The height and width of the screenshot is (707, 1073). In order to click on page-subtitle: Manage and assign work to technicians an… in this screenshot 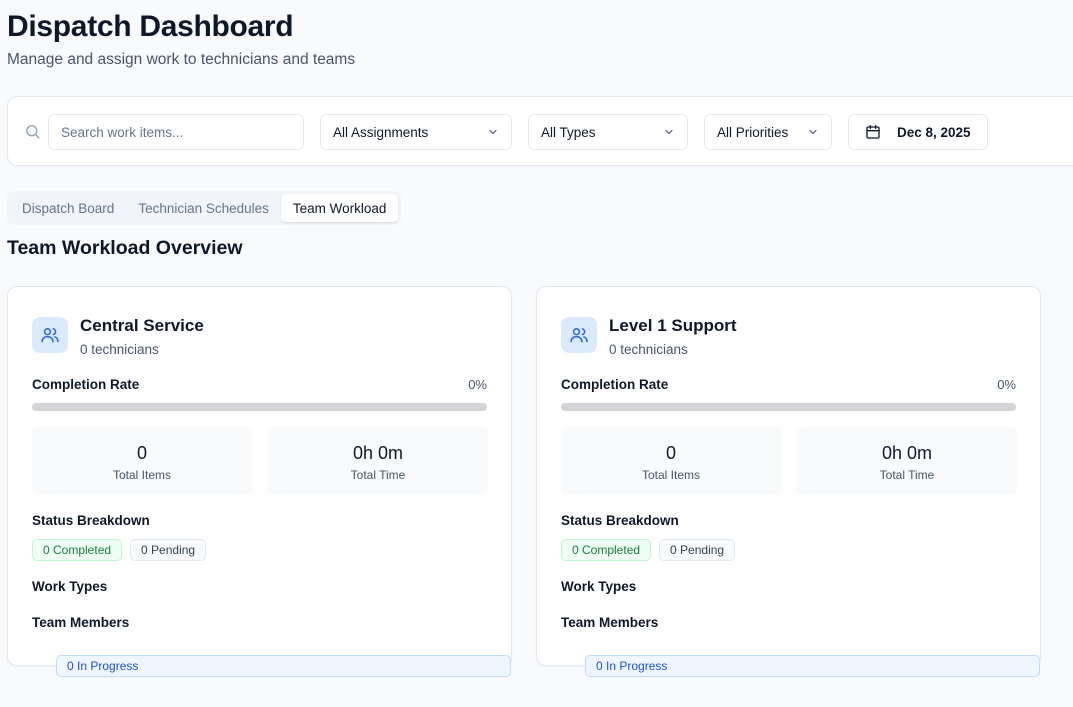, I will do `click(181, 59)`.